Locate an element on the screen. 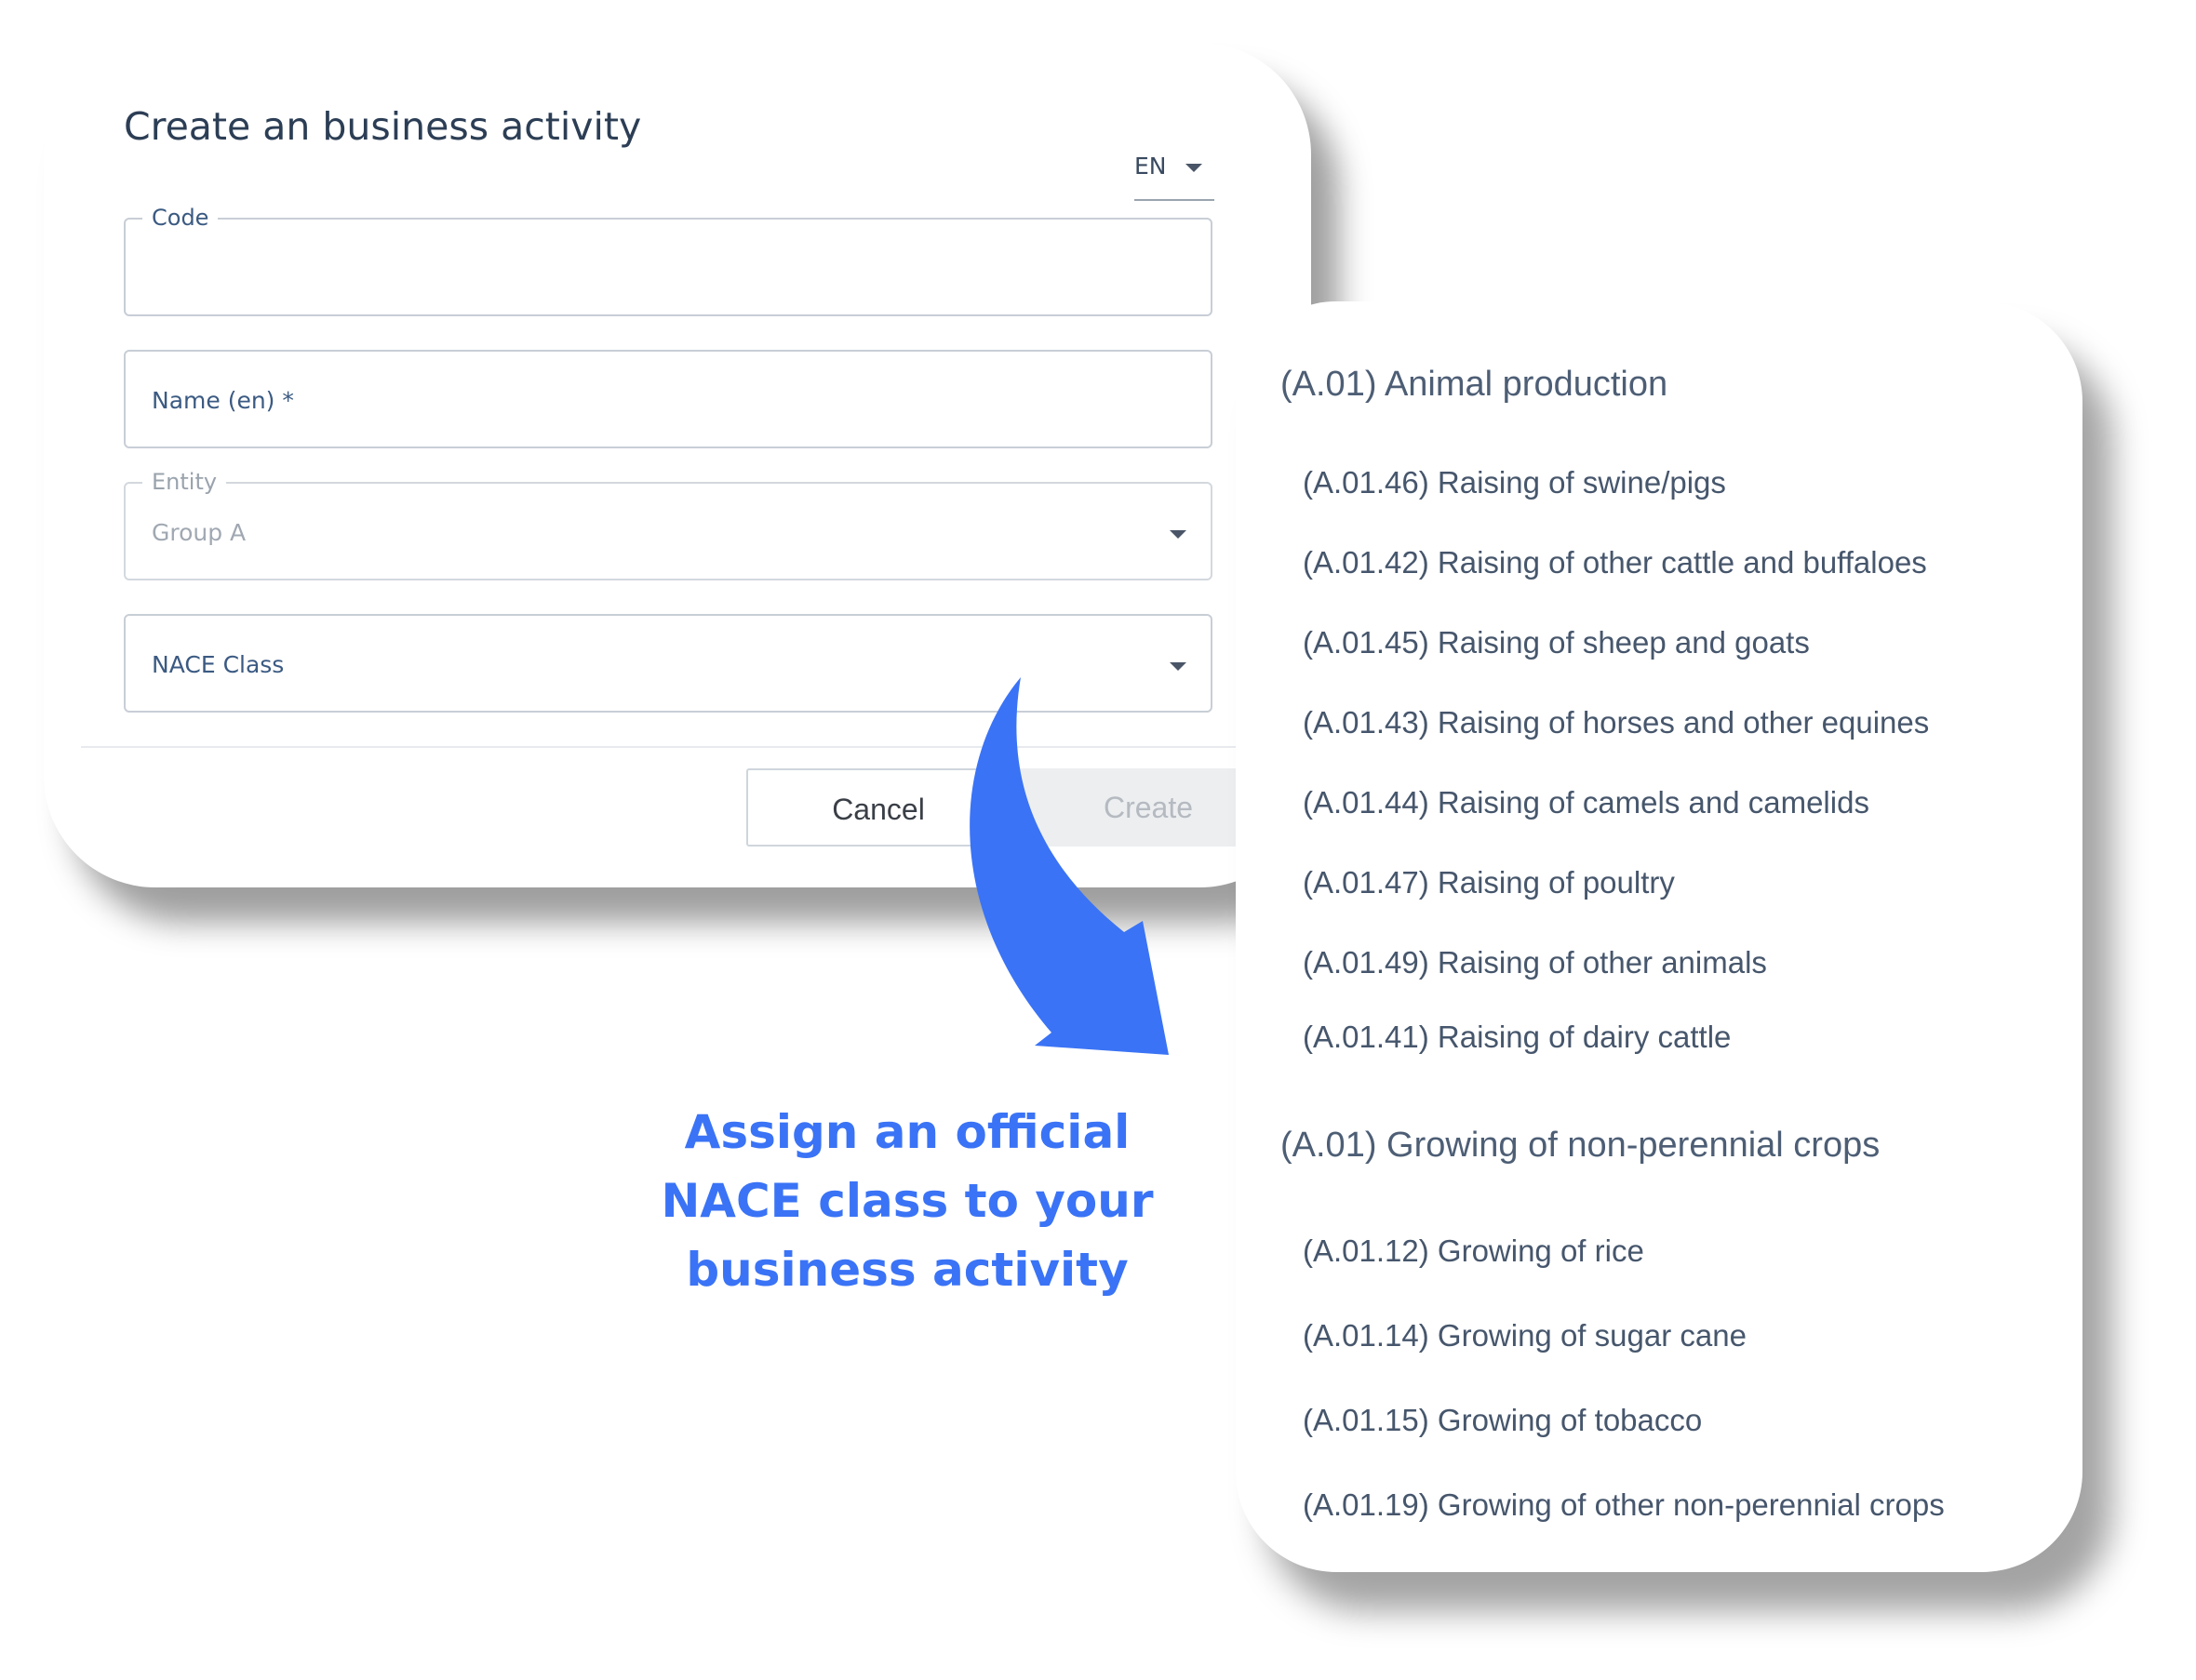  list-item: (A.01.12) Growing of rice is located at coordinates (1473, 1251).